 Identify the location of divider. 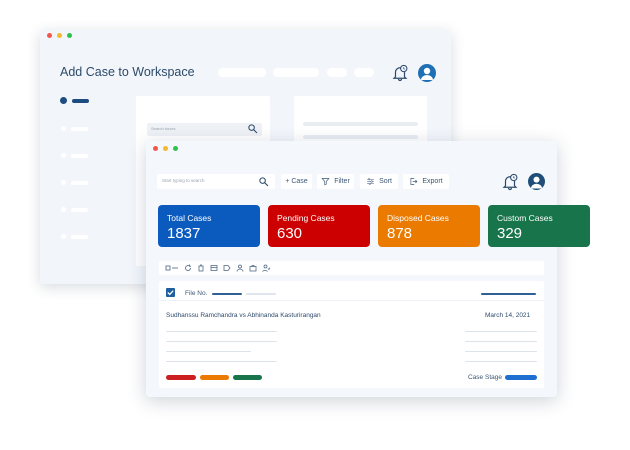
(351, 300).